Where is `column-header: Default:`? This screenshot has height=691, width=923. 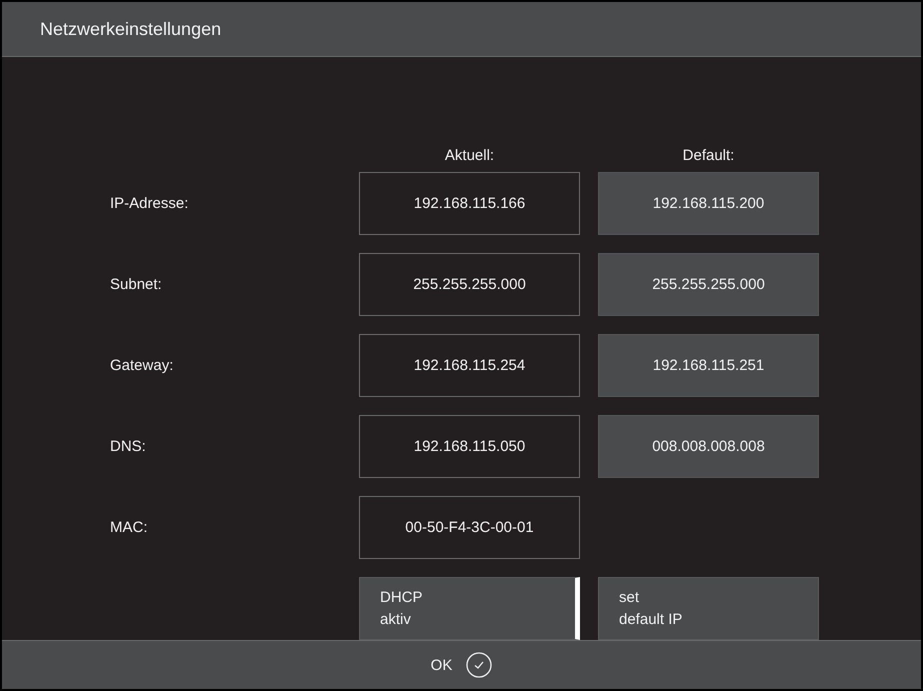
column-header: Default: is located at coordinates (709, 155).